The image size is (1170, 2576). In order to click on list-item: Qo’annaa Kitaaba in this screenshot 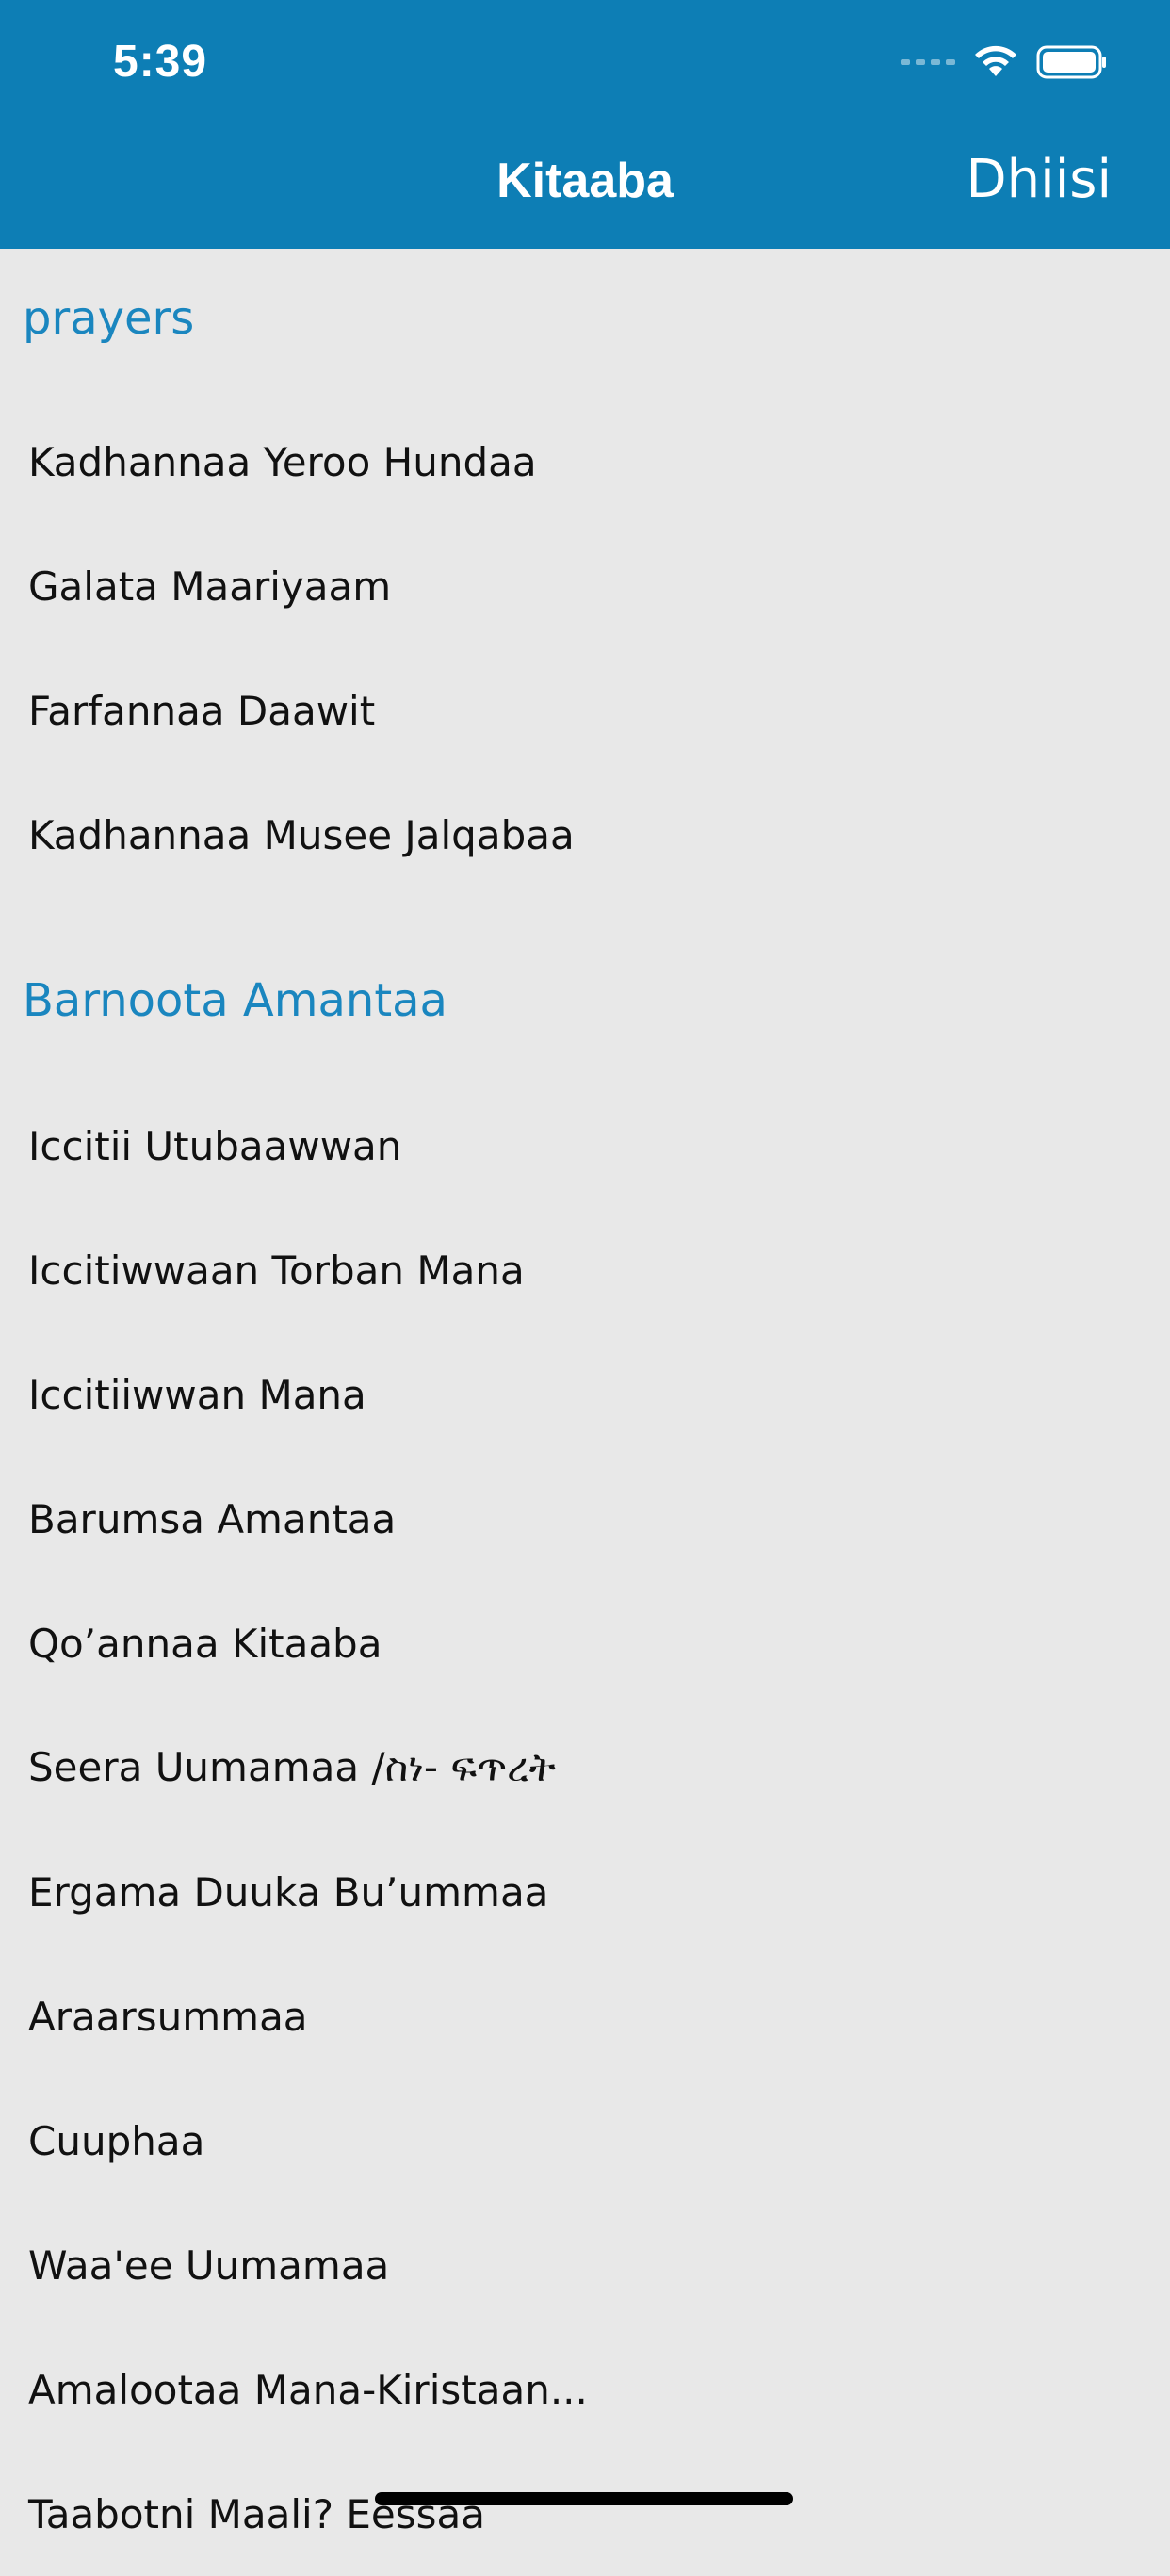, I will do `click(585, 1643)`.